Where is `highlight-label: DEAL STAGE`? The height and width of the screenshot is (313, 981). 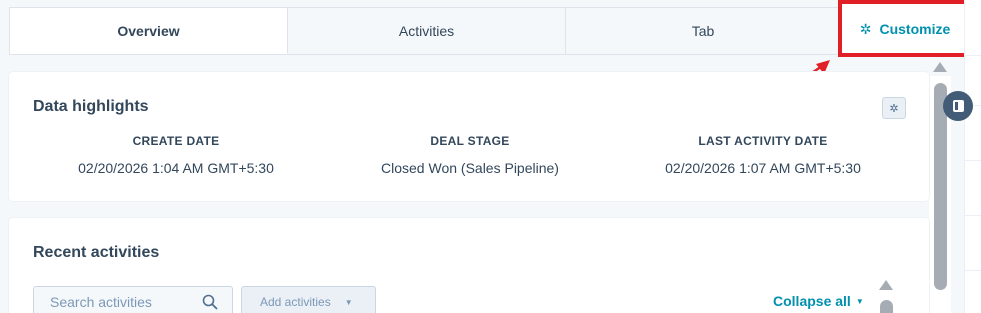
highlight-label: DEAL STAGE is located at coordinates (470, 141).